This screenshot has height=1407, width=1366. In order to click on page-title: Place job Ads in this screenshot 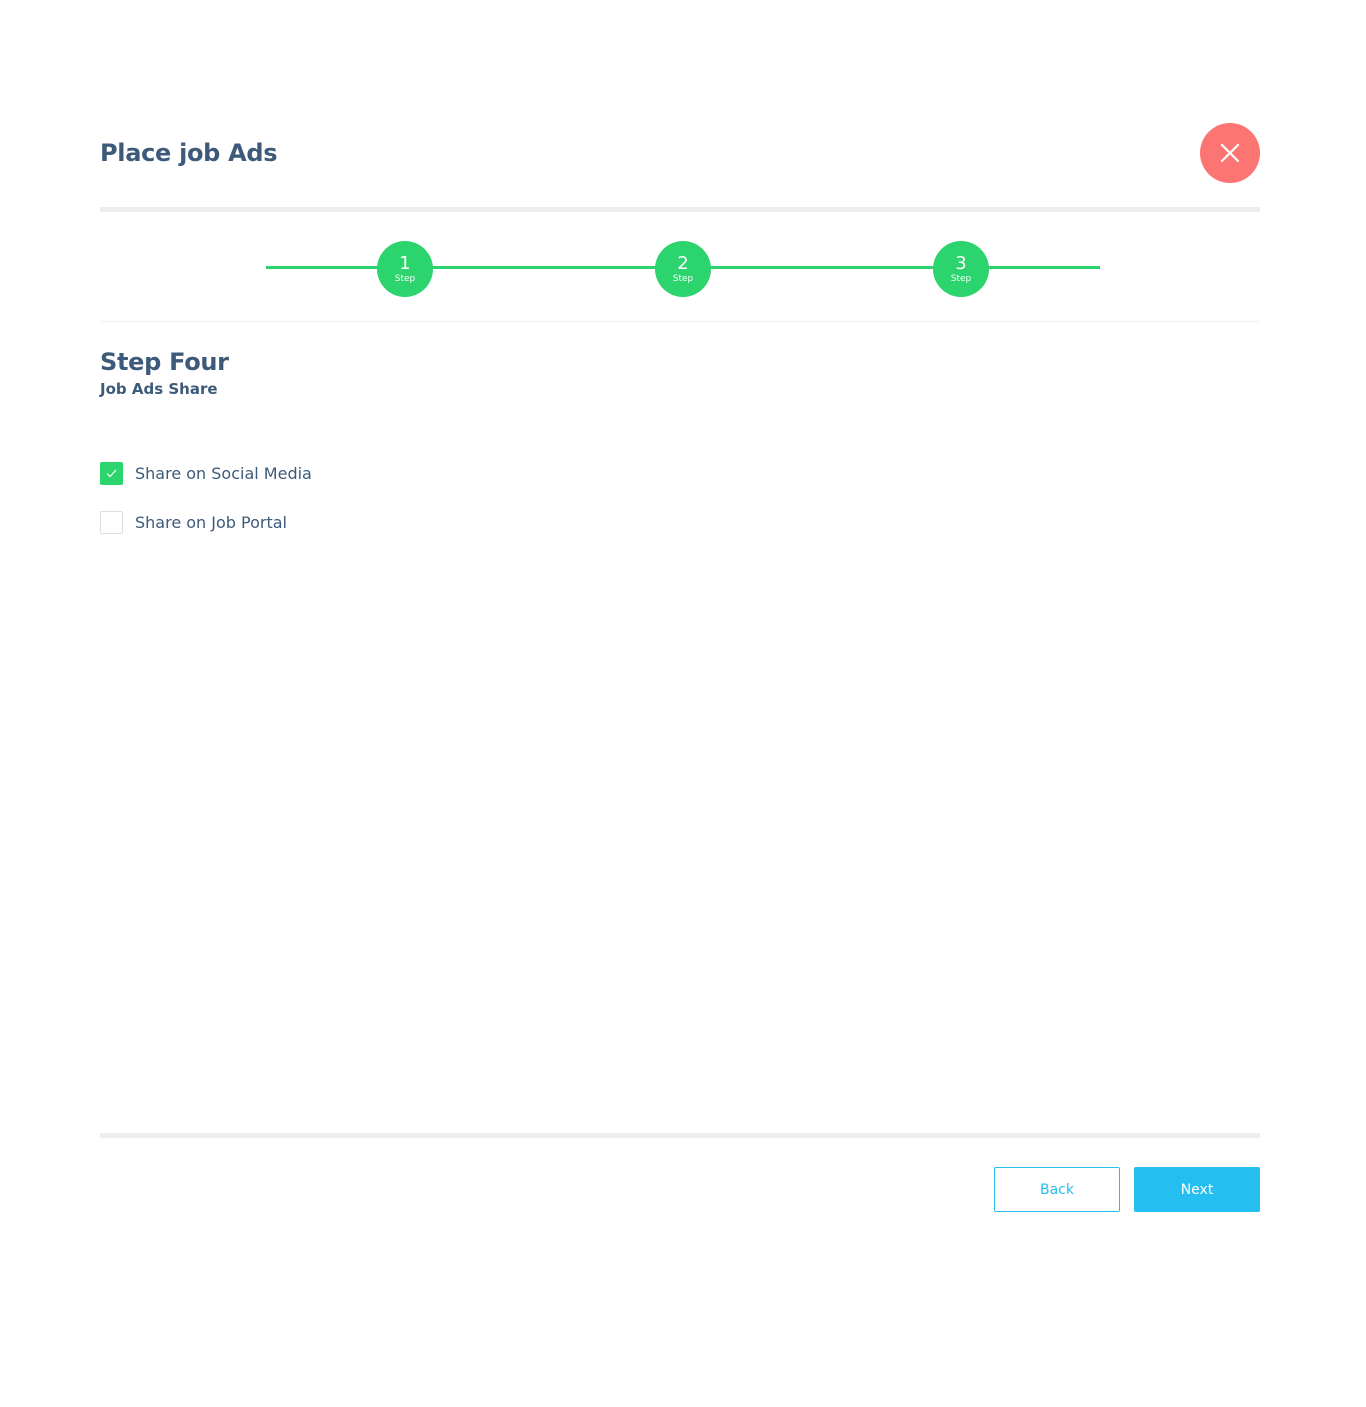, I will do `click(189, 153)`.